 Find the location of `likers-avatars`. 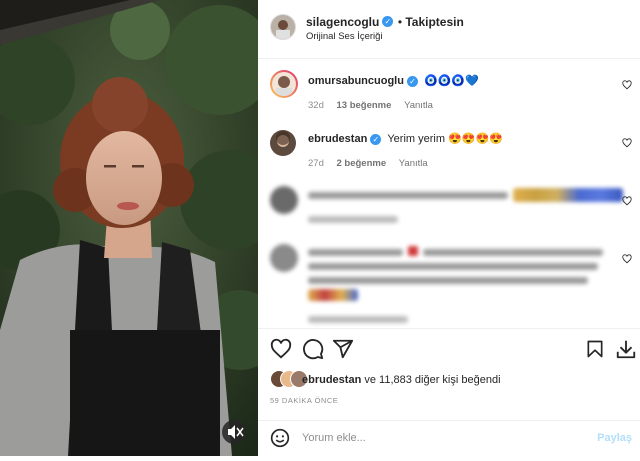

likers-avatars is located at coordinates (289, 379).